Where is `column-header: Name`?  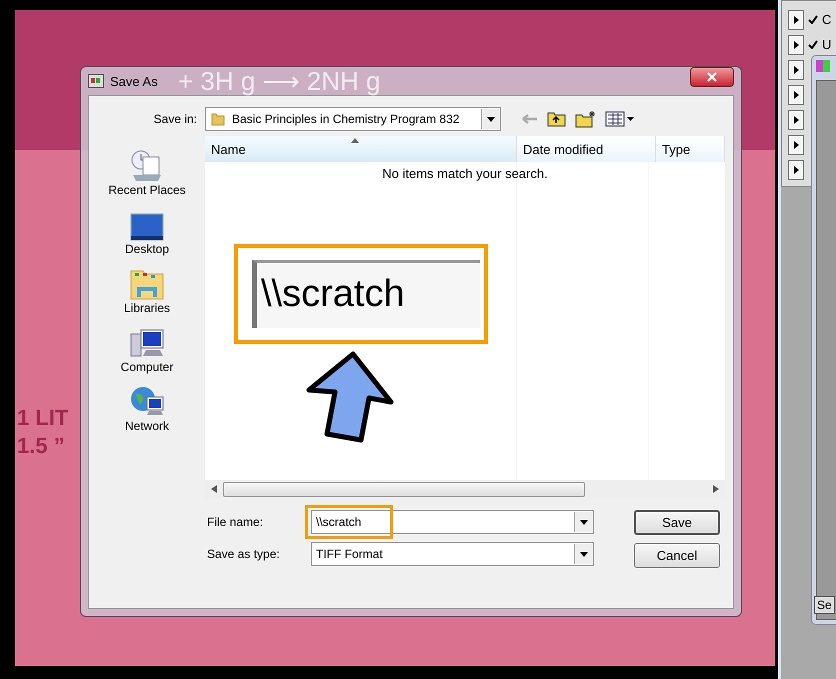 column-header: Name is located at coordinates (361, 149).